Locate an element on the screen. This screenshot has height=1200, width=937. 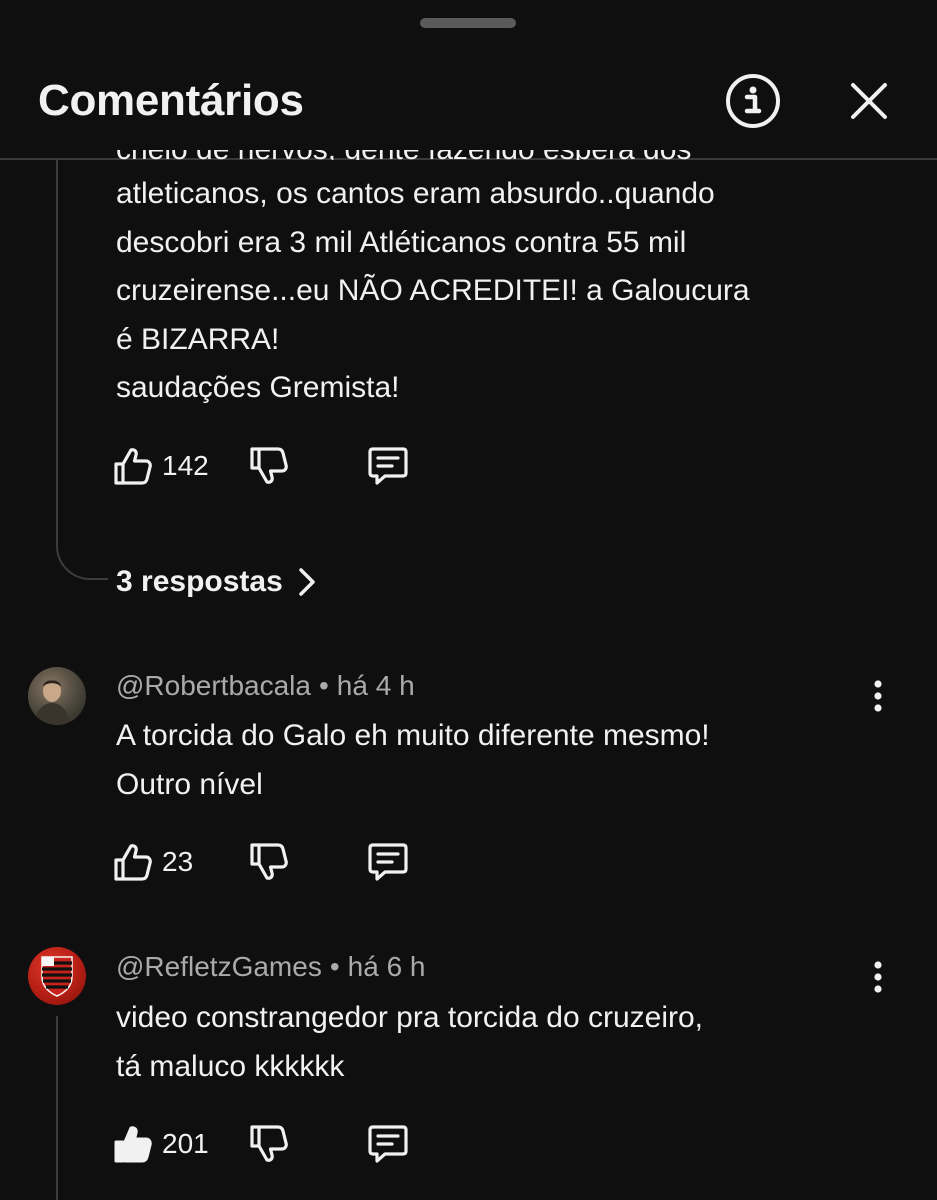
like-count: 23 is located at coordinates (178, 861).